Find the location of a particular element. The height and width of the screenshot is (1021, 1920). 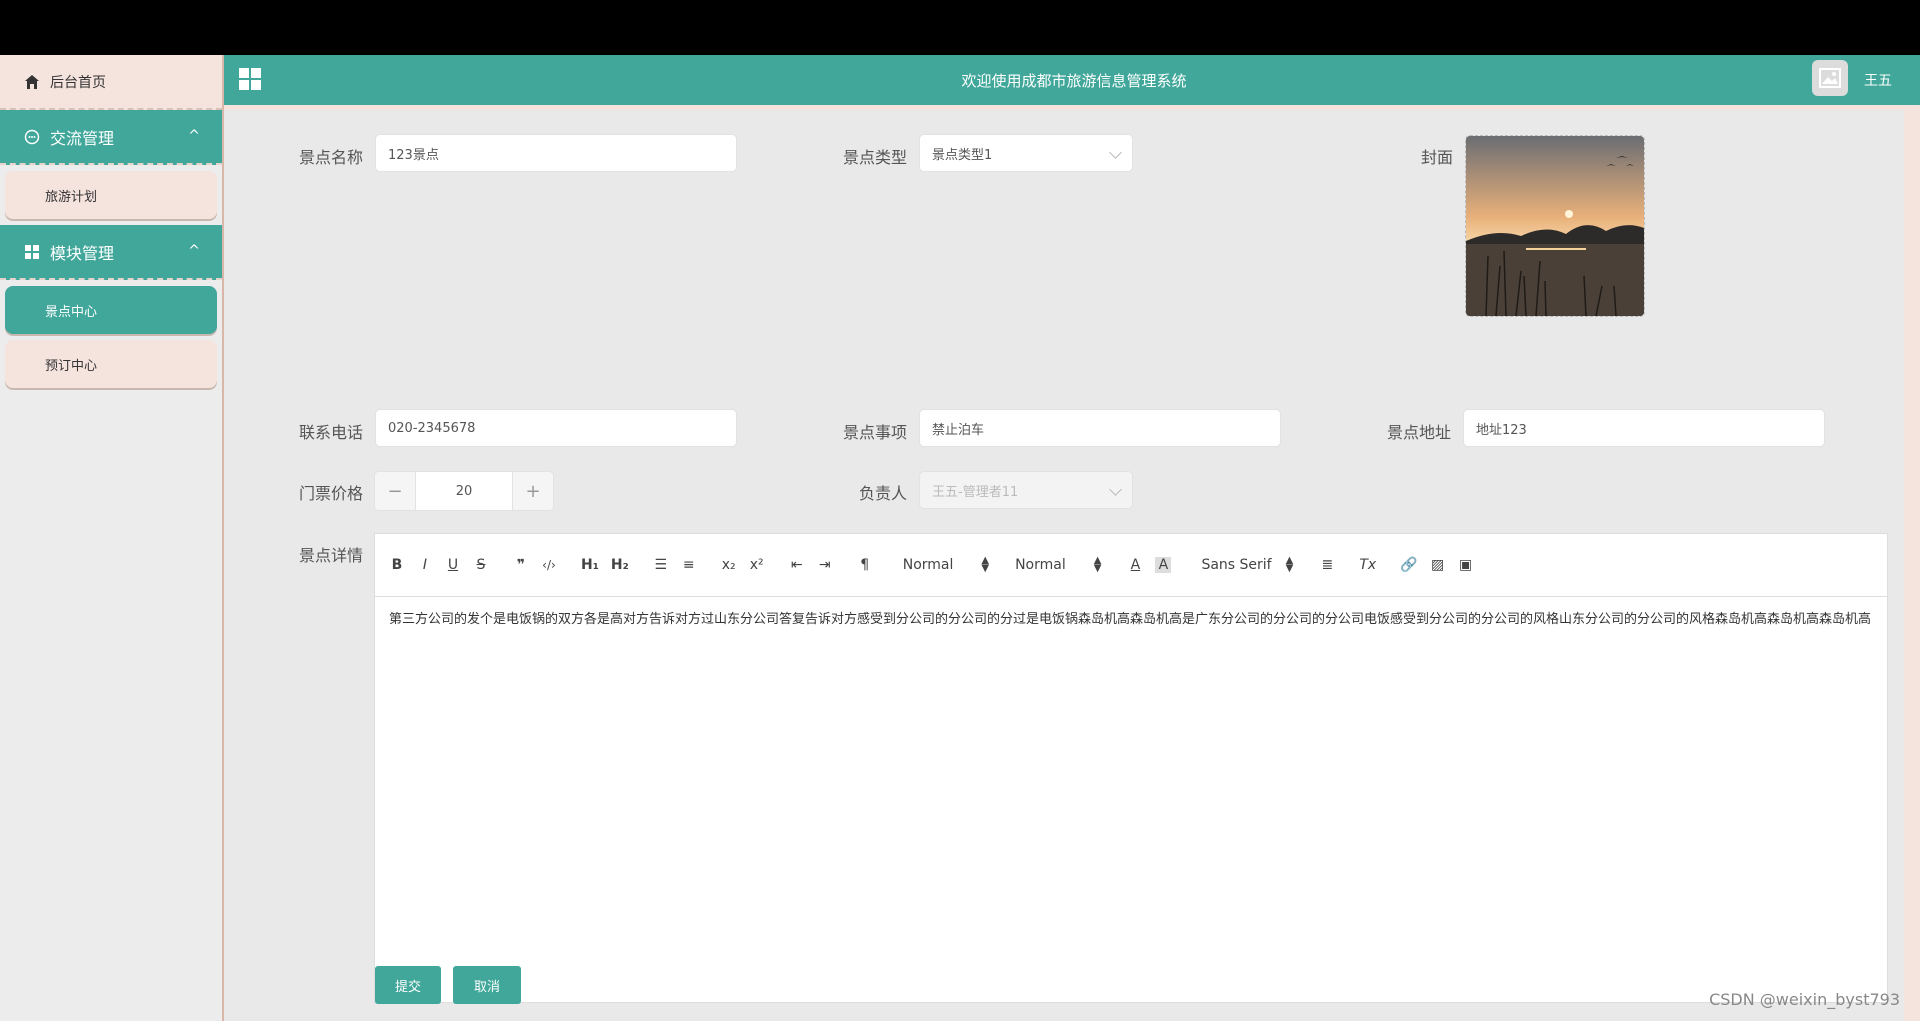

price-stepper: − 20 + is located at coordinates (464, 491).